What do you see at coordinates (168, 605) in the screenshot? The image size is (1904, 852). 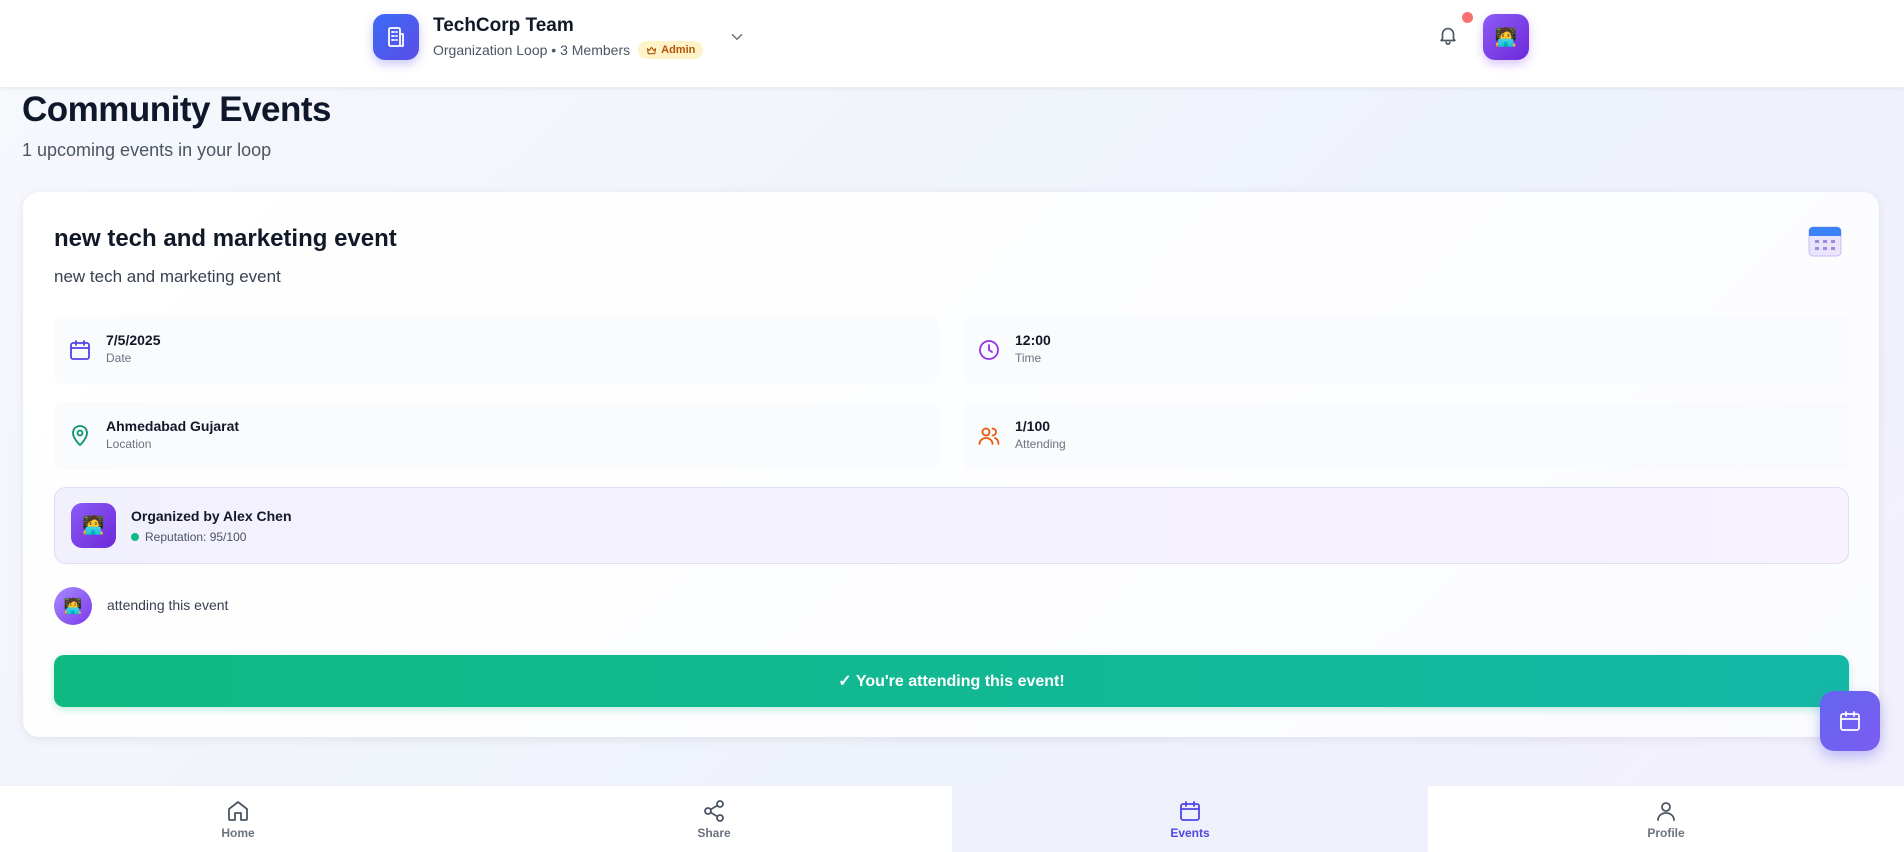 I see `attendee-text: attending this event` at bounding box center [168, 605].